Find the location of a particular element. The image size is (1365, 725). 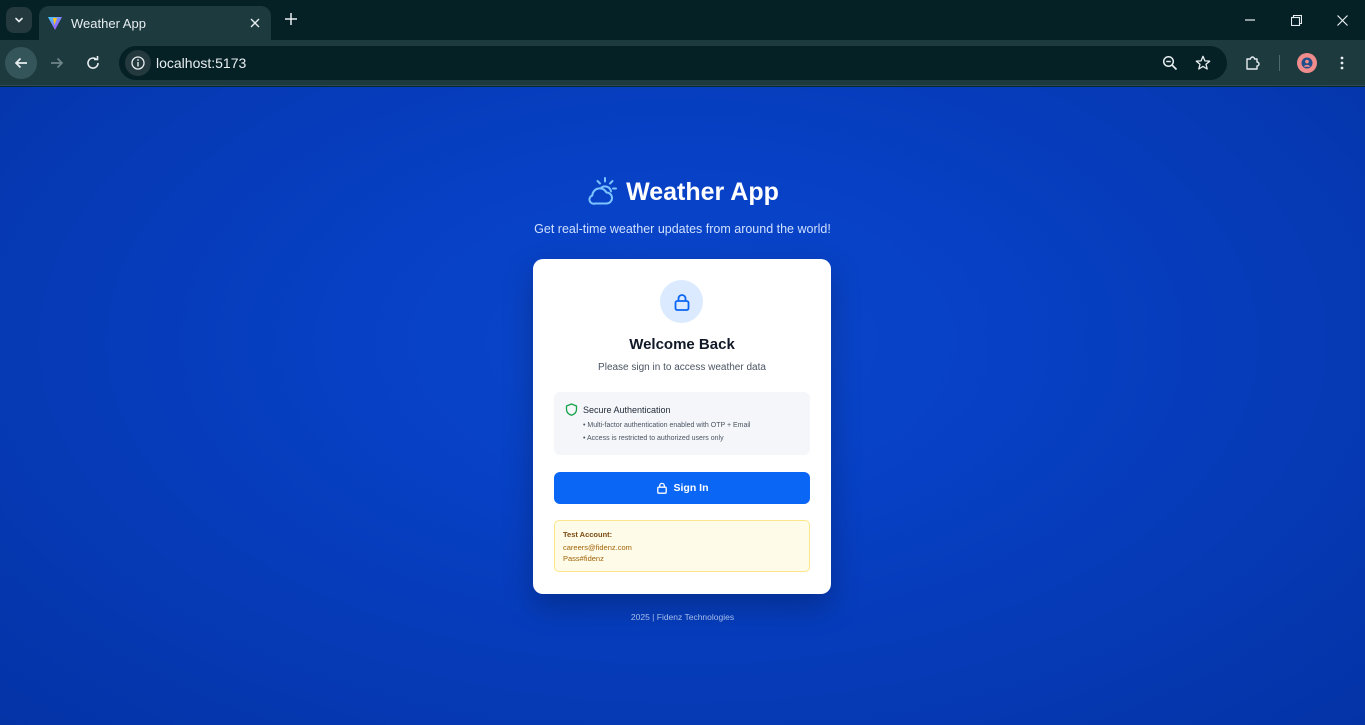

test-account-email: careers@fidenz.com is located at coordinates (597, 547).